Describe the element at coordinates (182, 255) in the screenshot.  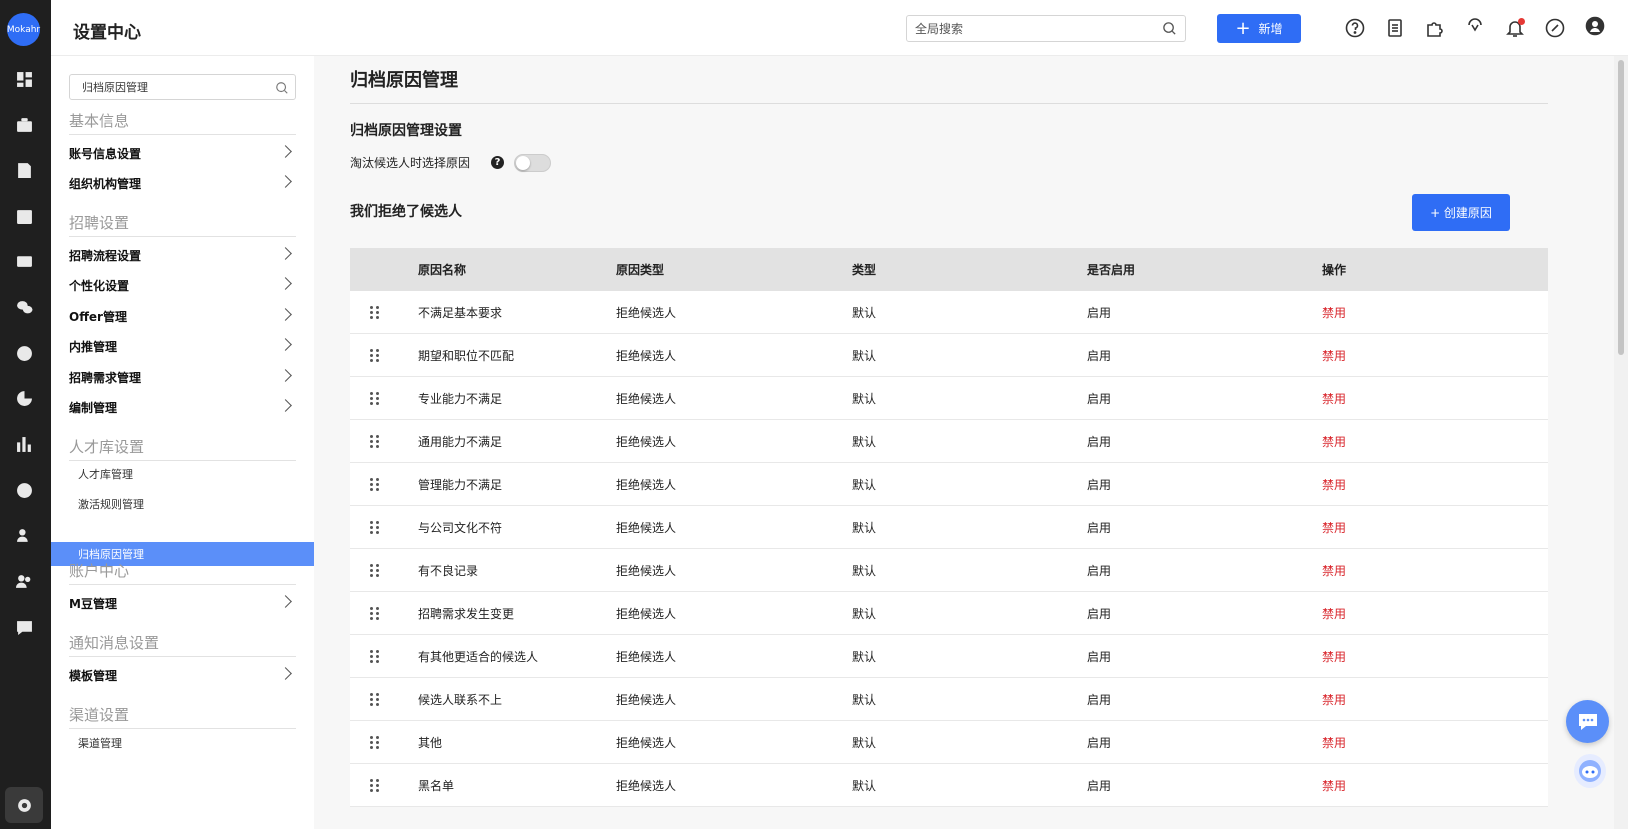
I see `sidebar-item-process: 招聘流程设置` at that location.